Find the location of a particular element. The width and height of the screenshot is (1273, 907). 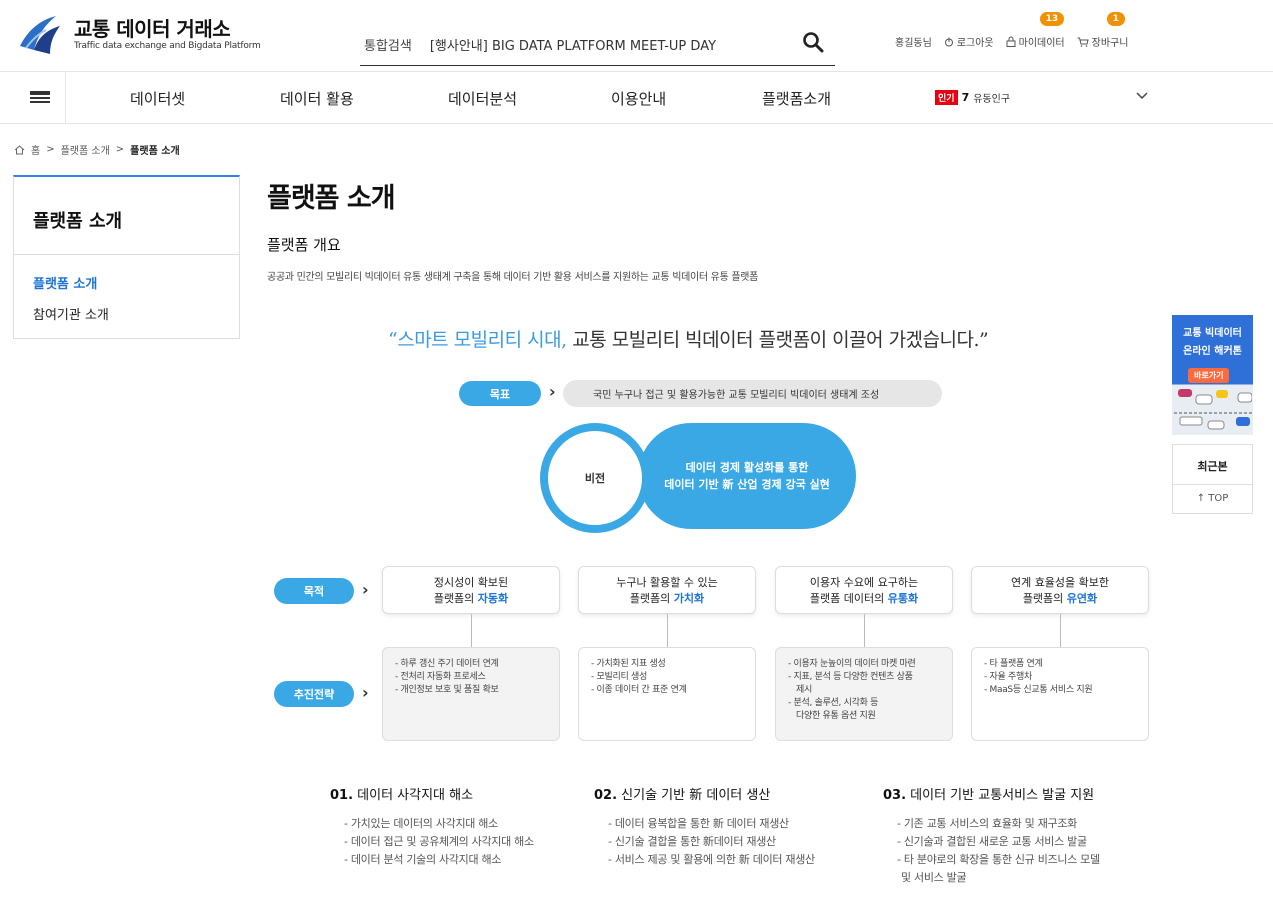

strategy-item: 다양한 유통 옵션 지원 is located at coordinates (836, 716).